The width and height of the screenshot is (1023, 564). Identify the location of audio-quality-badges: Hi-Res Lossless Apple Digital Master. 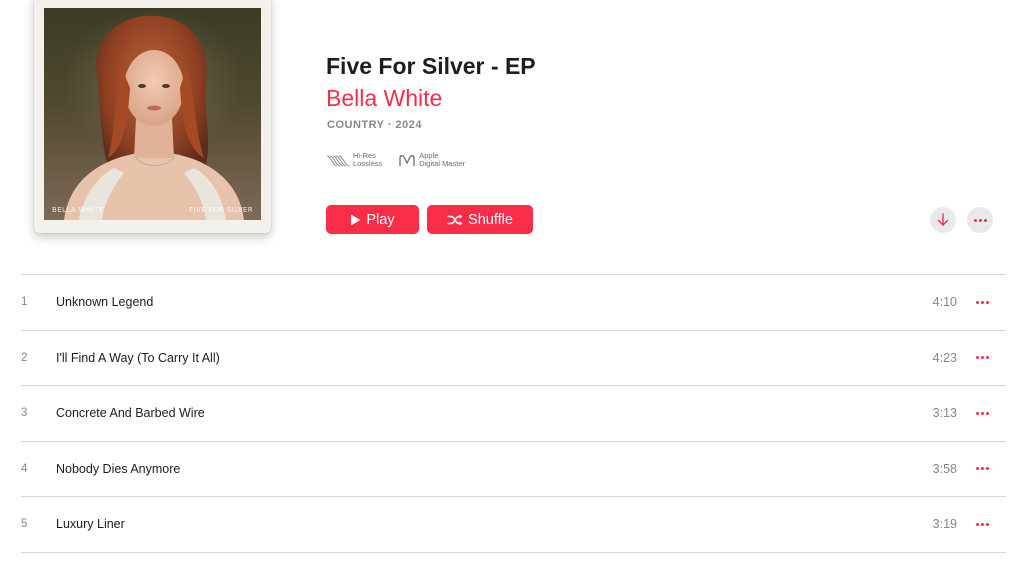
(395, 160).